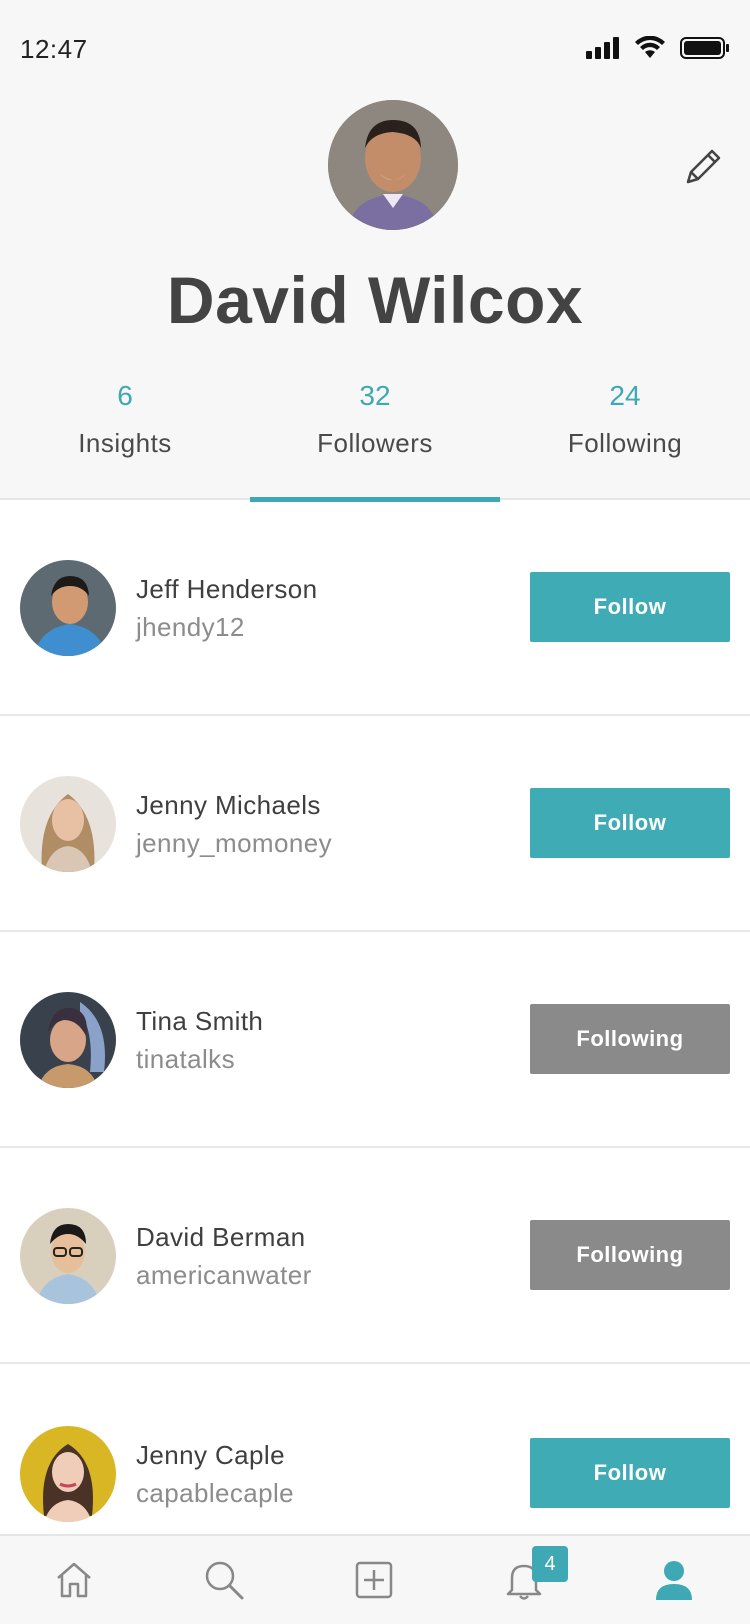  What do you see at coordinates (125, 395) in the screenshot?
I see `insights-count: 6` at bounding box center [125, 395].